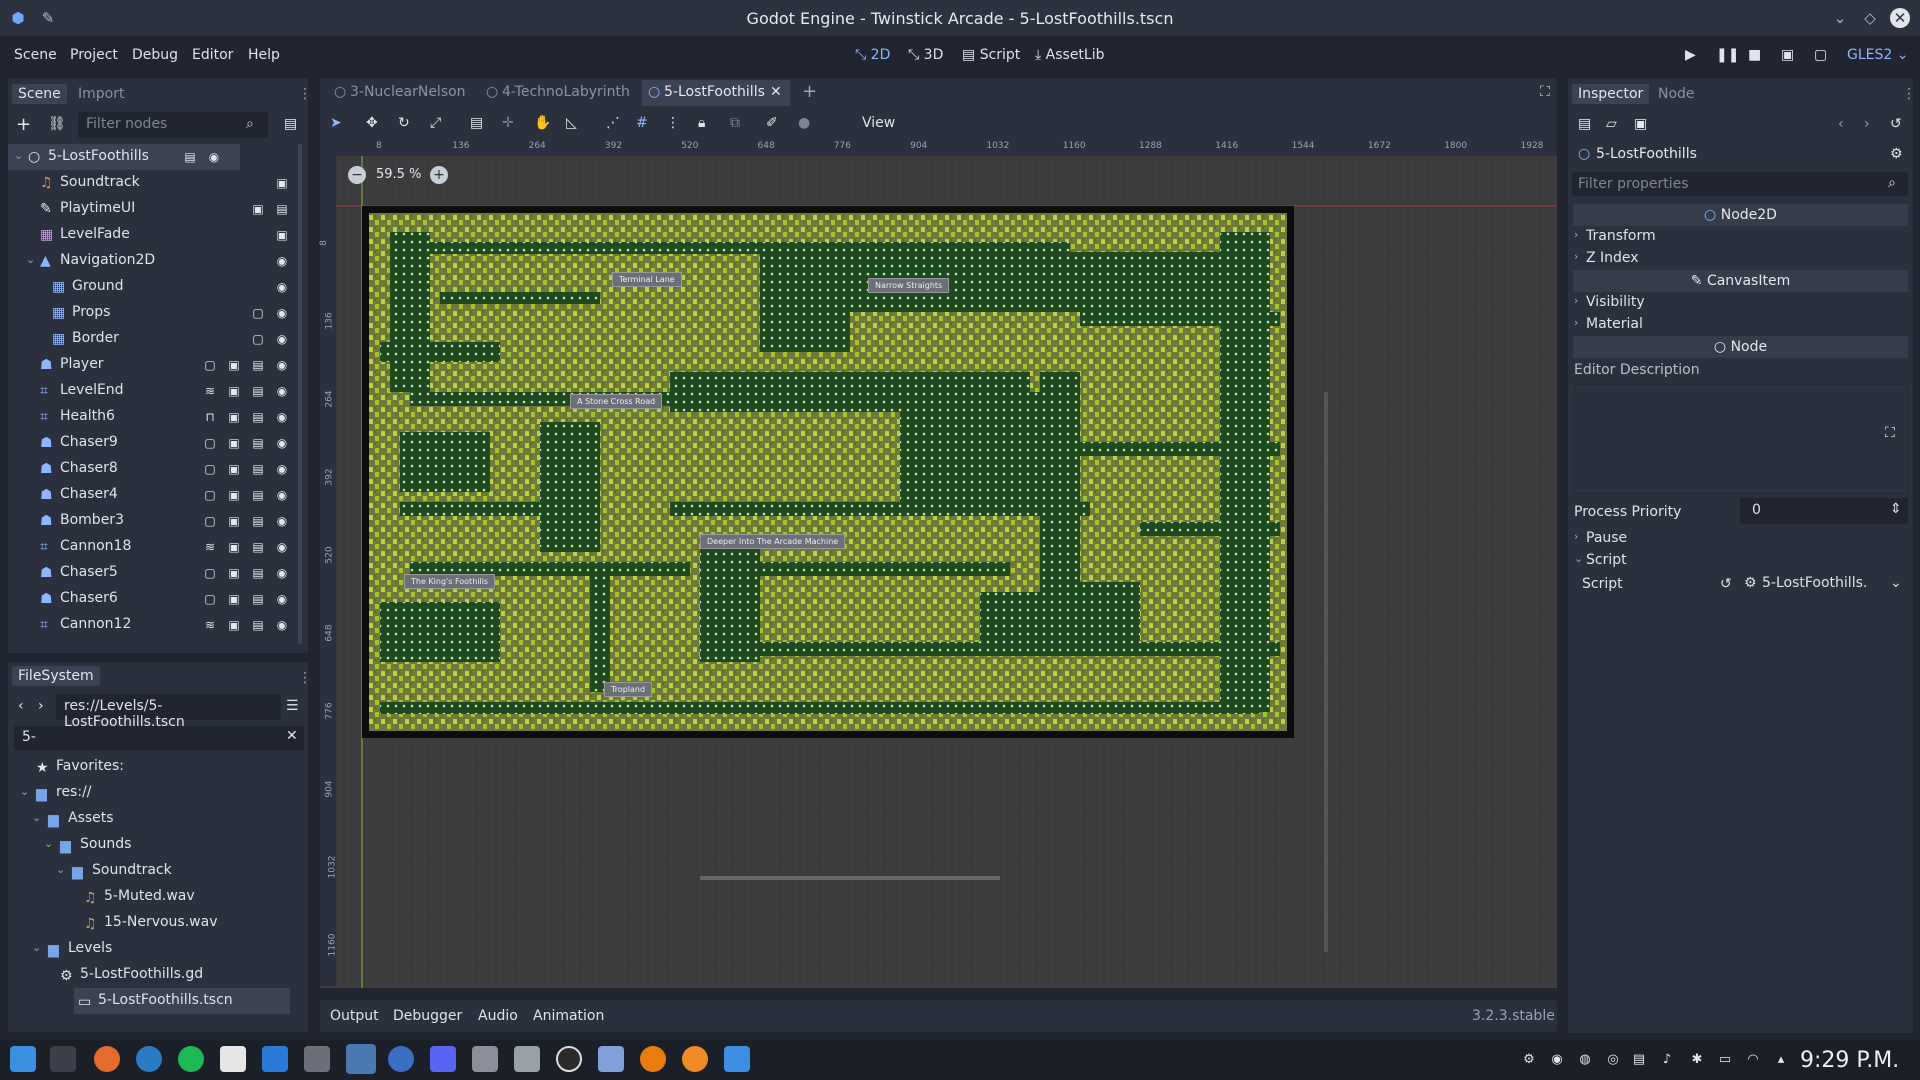 The image size is (1920, 1080). What do you see at coordinates (158, 417) in the screenshot?
I see `scene-tree-item: ⌗ Health6 ⊓ ▣ ▤ ◉` at bounding box center [158, 417].